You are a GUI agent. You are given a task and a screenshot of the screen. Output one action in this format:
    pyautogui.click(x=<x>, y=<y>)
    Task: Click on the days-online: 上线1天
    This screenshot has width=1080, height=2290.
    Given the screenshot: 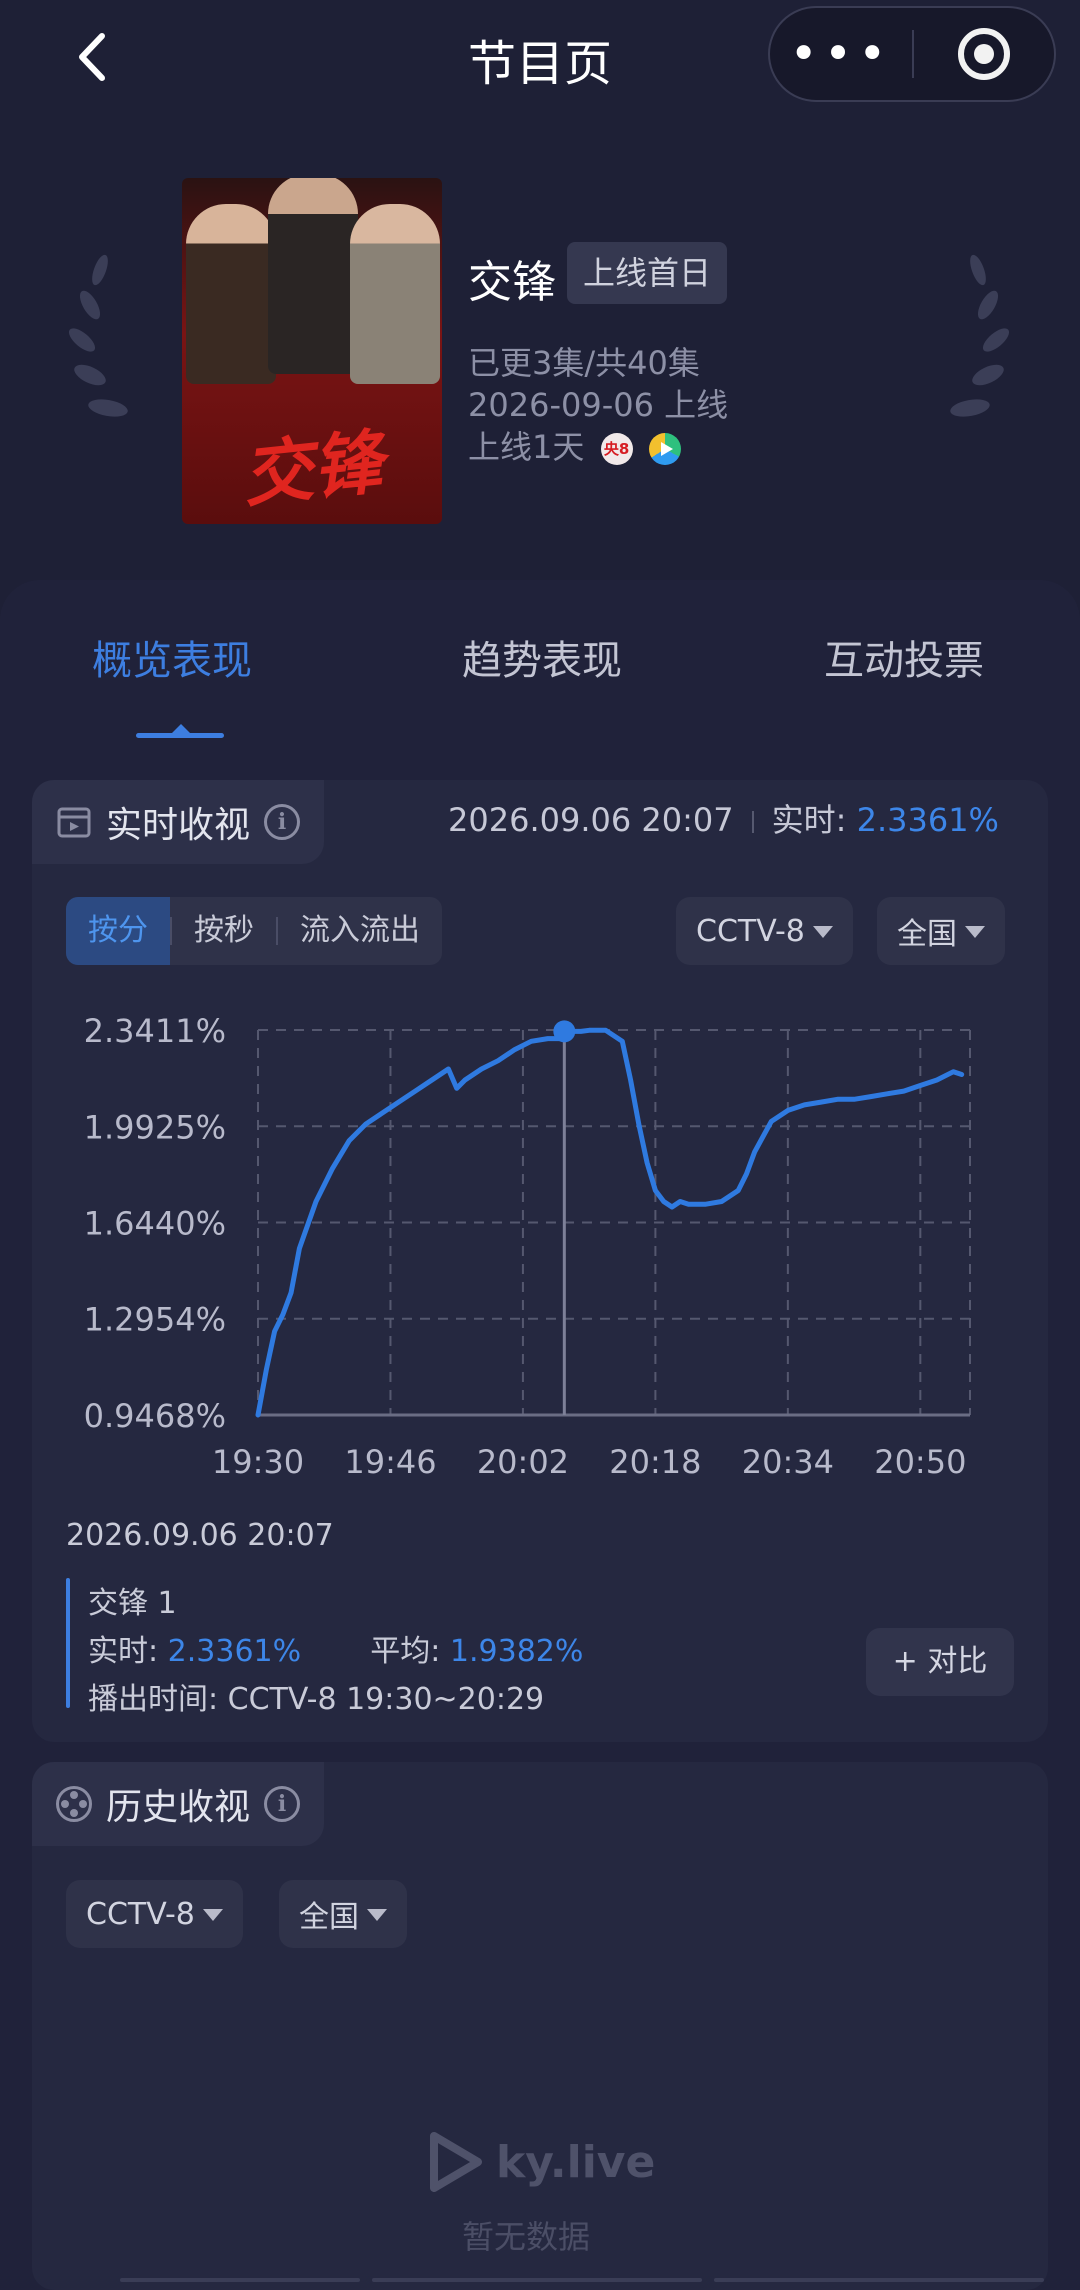 What is the action you would take?
    pyautogui.click(x=526, y=447)
    